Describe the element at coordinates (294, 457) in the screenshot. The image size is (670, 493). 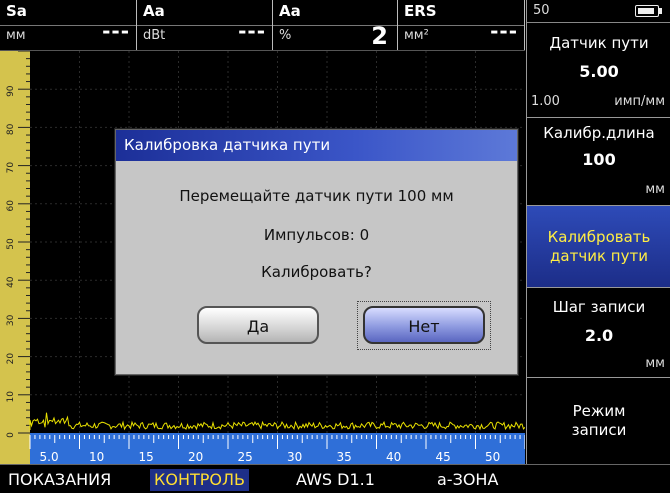
I see `depth-label: 30` at that location.